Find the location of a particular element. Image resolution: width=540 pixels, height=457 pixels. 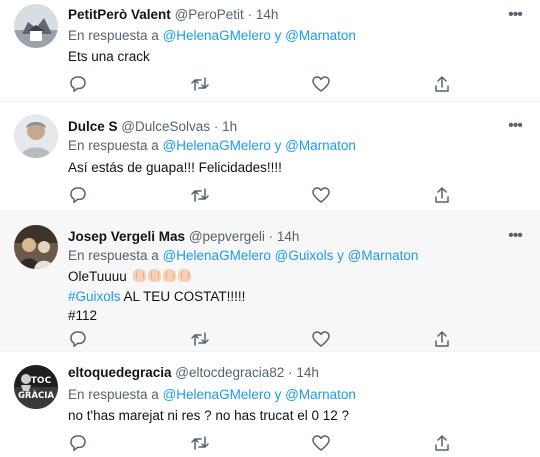

avatar-logo-text: GRÀCIA is located at coordinates (36, 395).